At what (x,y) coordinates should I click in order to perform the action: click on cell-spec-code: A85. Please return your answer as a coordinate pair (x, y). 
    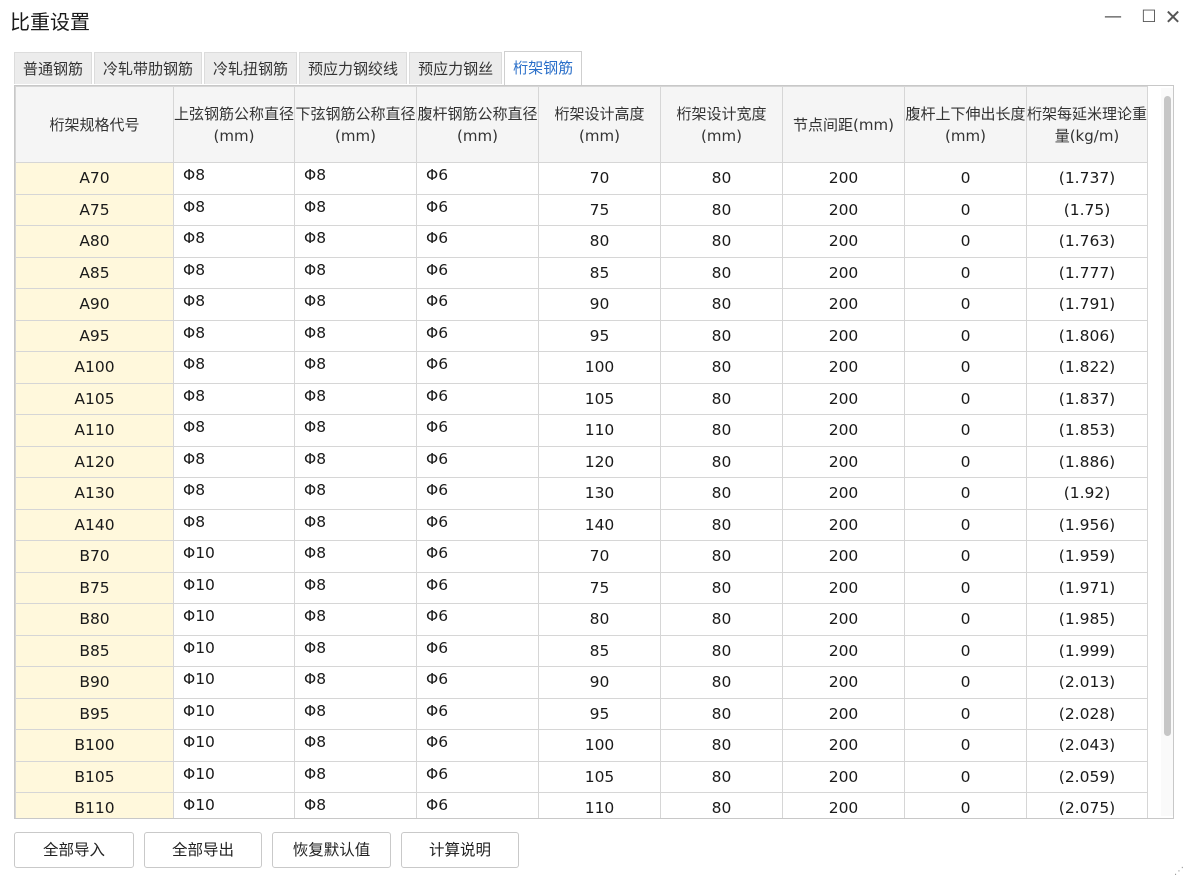
    Looking at the image, I should click on (94, 272).